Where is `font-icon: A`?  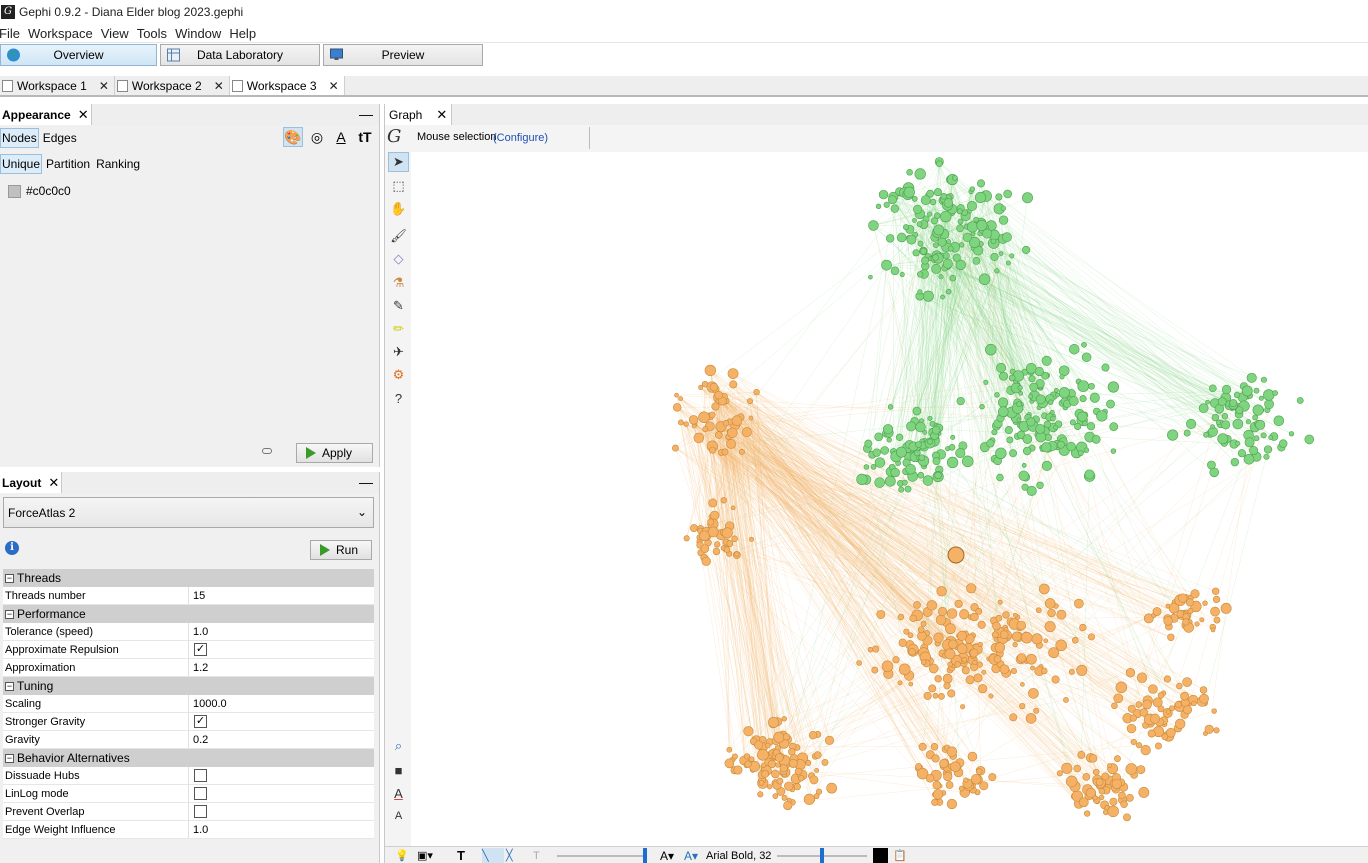
font-icon: A is located at coordinates (398, 816).